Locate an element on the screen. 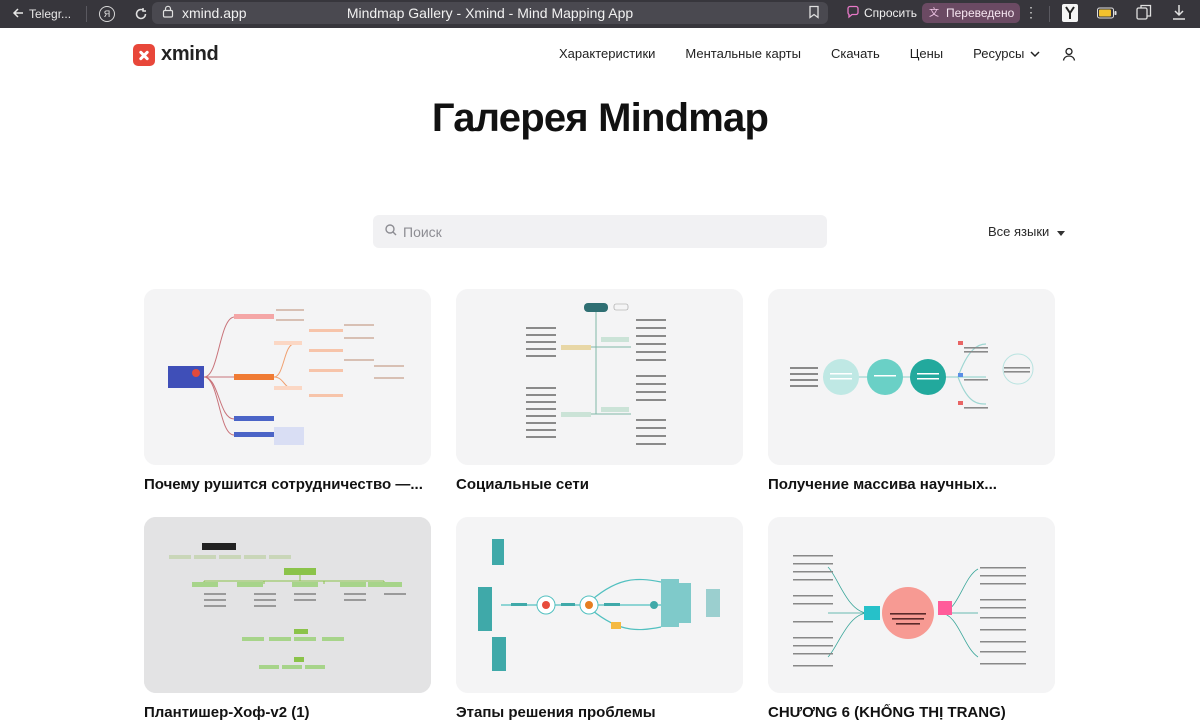  yandex-icon: Я is located at coordinates (107, 14).